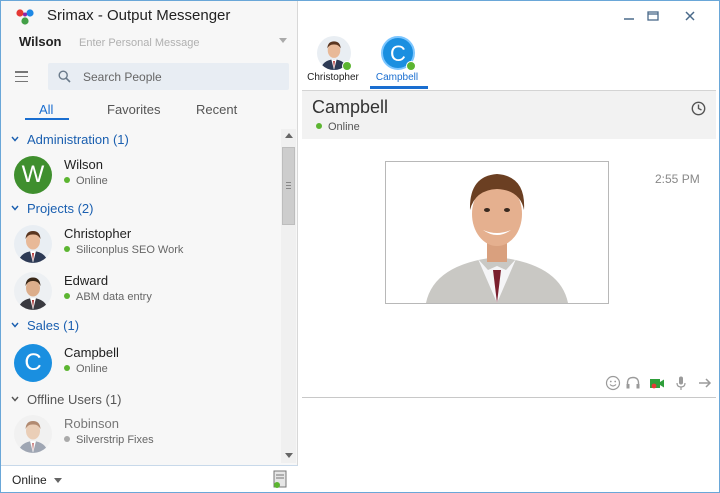  I want to click on person-photo, so click(497, 232).